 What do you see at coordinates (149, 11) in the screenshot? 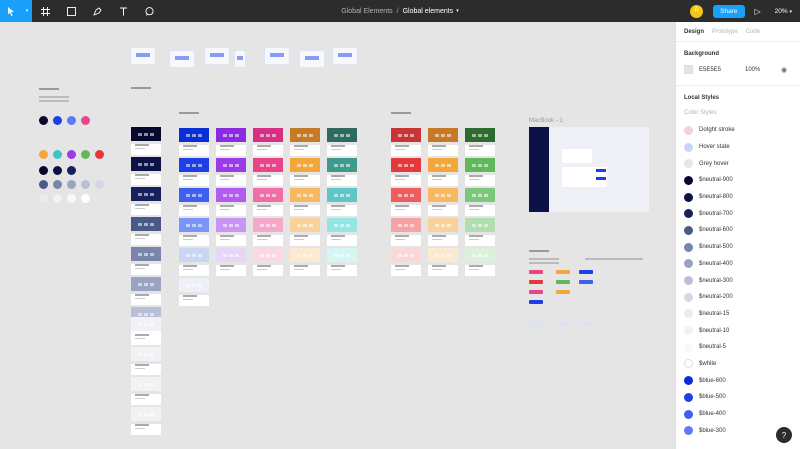
I see `comment-tool-button` at bounding box center [149, 11].